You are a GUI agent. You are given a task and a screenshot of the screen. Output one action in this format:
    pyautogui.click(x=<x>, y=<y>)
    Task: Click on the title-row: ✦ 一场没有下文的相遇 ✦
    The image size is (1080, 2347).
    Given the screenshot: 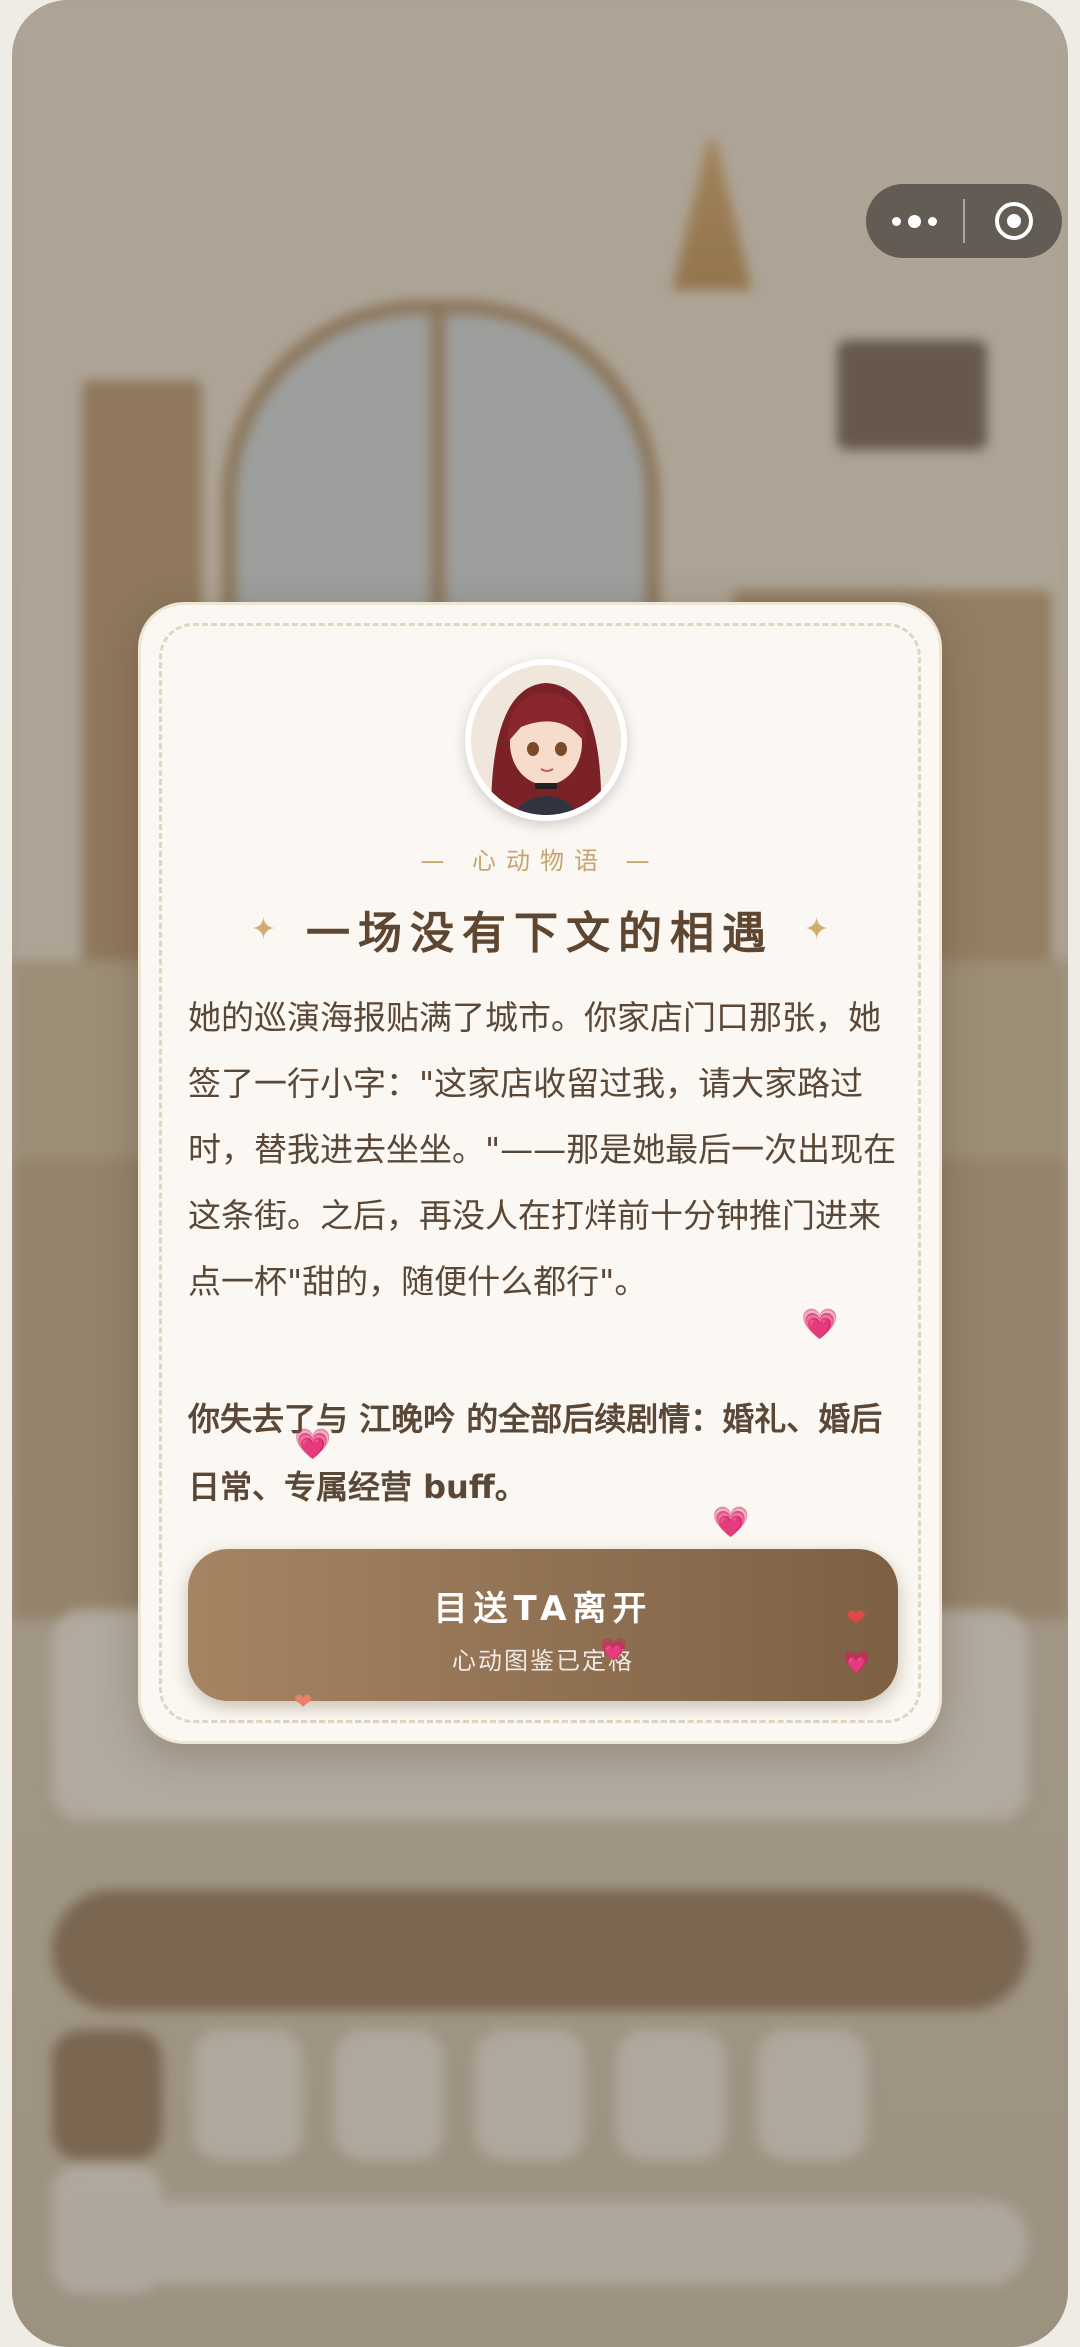 What is the action you would take?
    pyautogui.click(x=540, y=929)
    